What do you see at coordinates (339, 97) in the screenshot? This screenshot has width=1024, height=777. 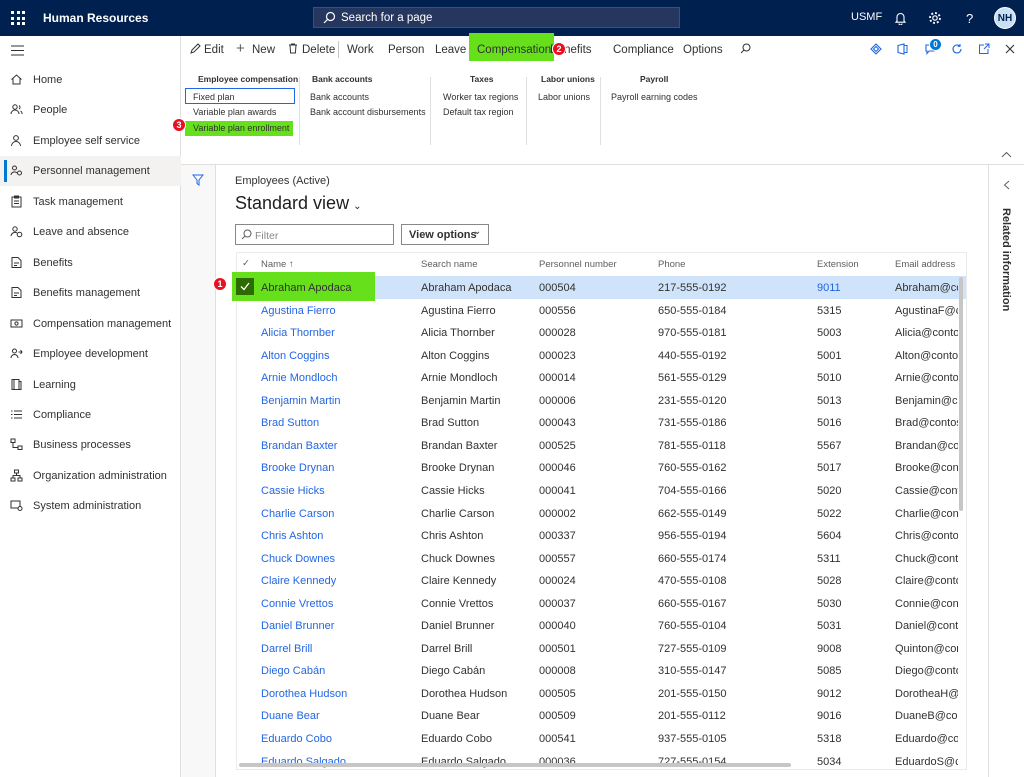 I see `bank-accounts-button: Bank accounts` at bounding box center [339, 97].